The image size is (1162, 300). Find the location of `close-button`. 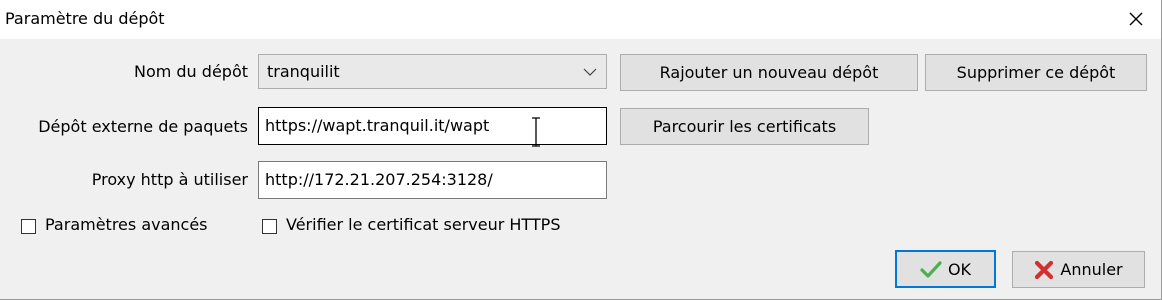

close-button is located at coordinates (1136, 19).